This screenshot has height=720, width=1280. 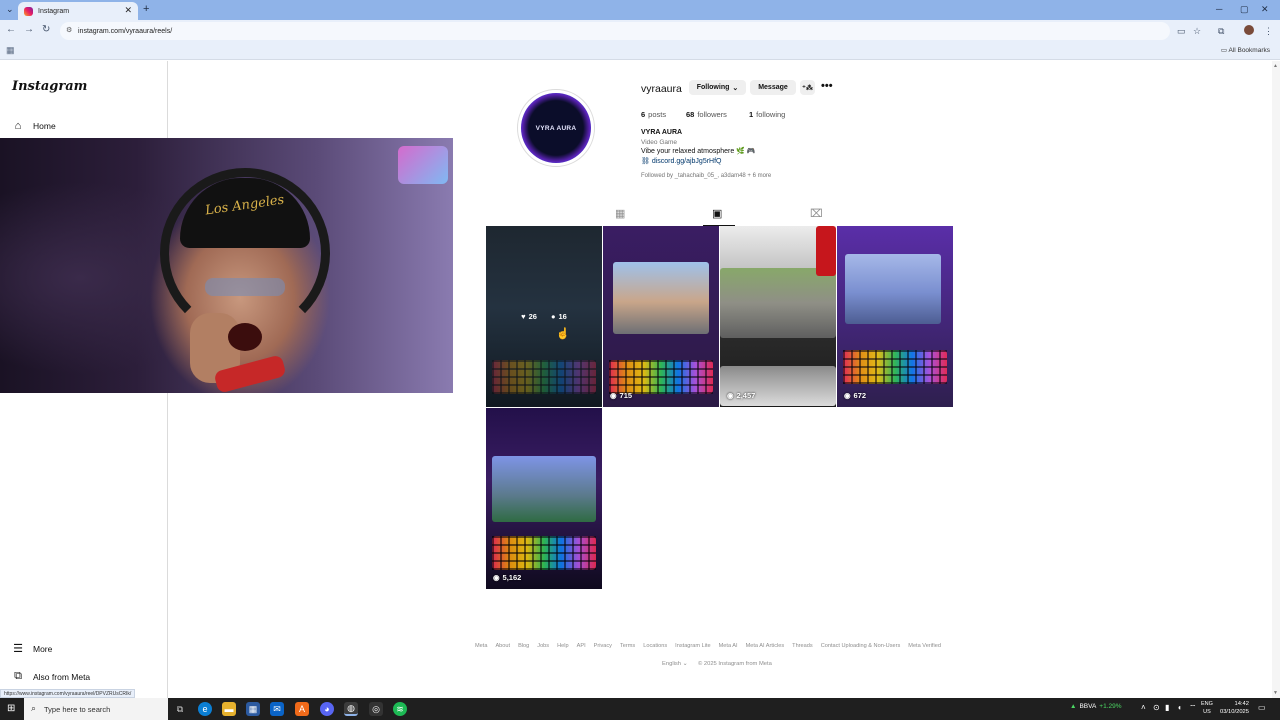 What do you see at coordinates (77, 709) in the screenshot?
I see `taskbar-search-placeholder: Type here to search` at bounding box center [77, 709].